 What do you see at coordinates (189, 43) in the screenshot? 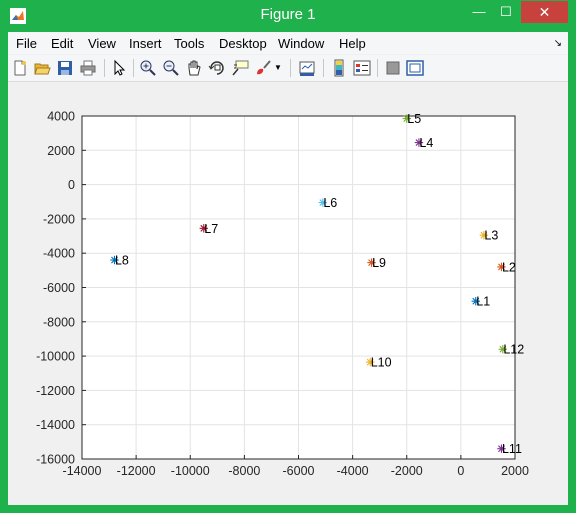
I see `menu-tools: Tools` at bounding box center [189, 43].